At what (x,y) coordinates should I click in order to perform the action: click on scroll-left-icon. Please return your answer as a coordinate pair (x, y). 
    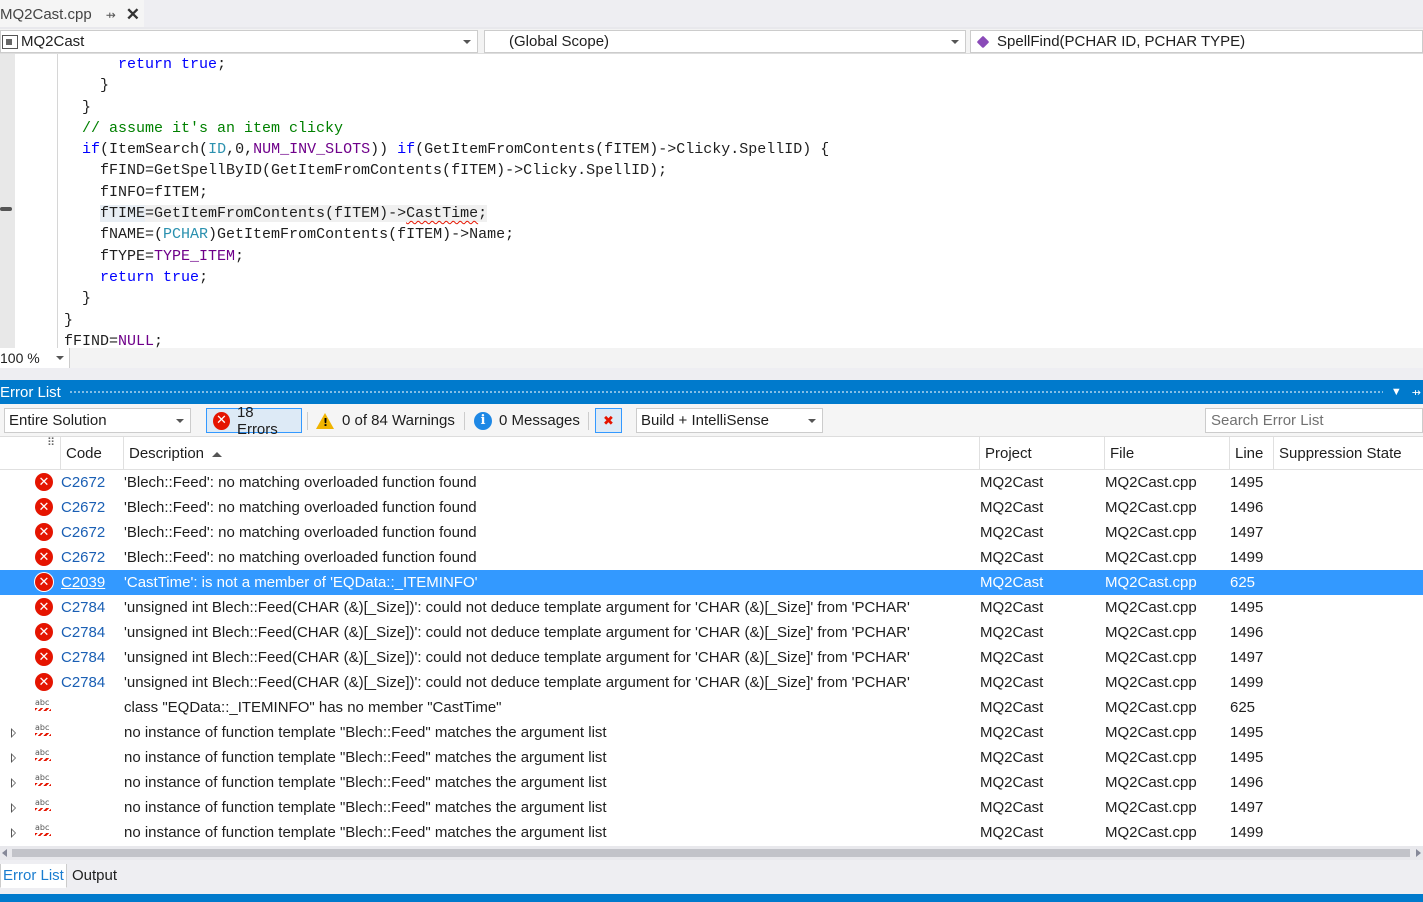
    Looking at the image, I should click on (4, 853).